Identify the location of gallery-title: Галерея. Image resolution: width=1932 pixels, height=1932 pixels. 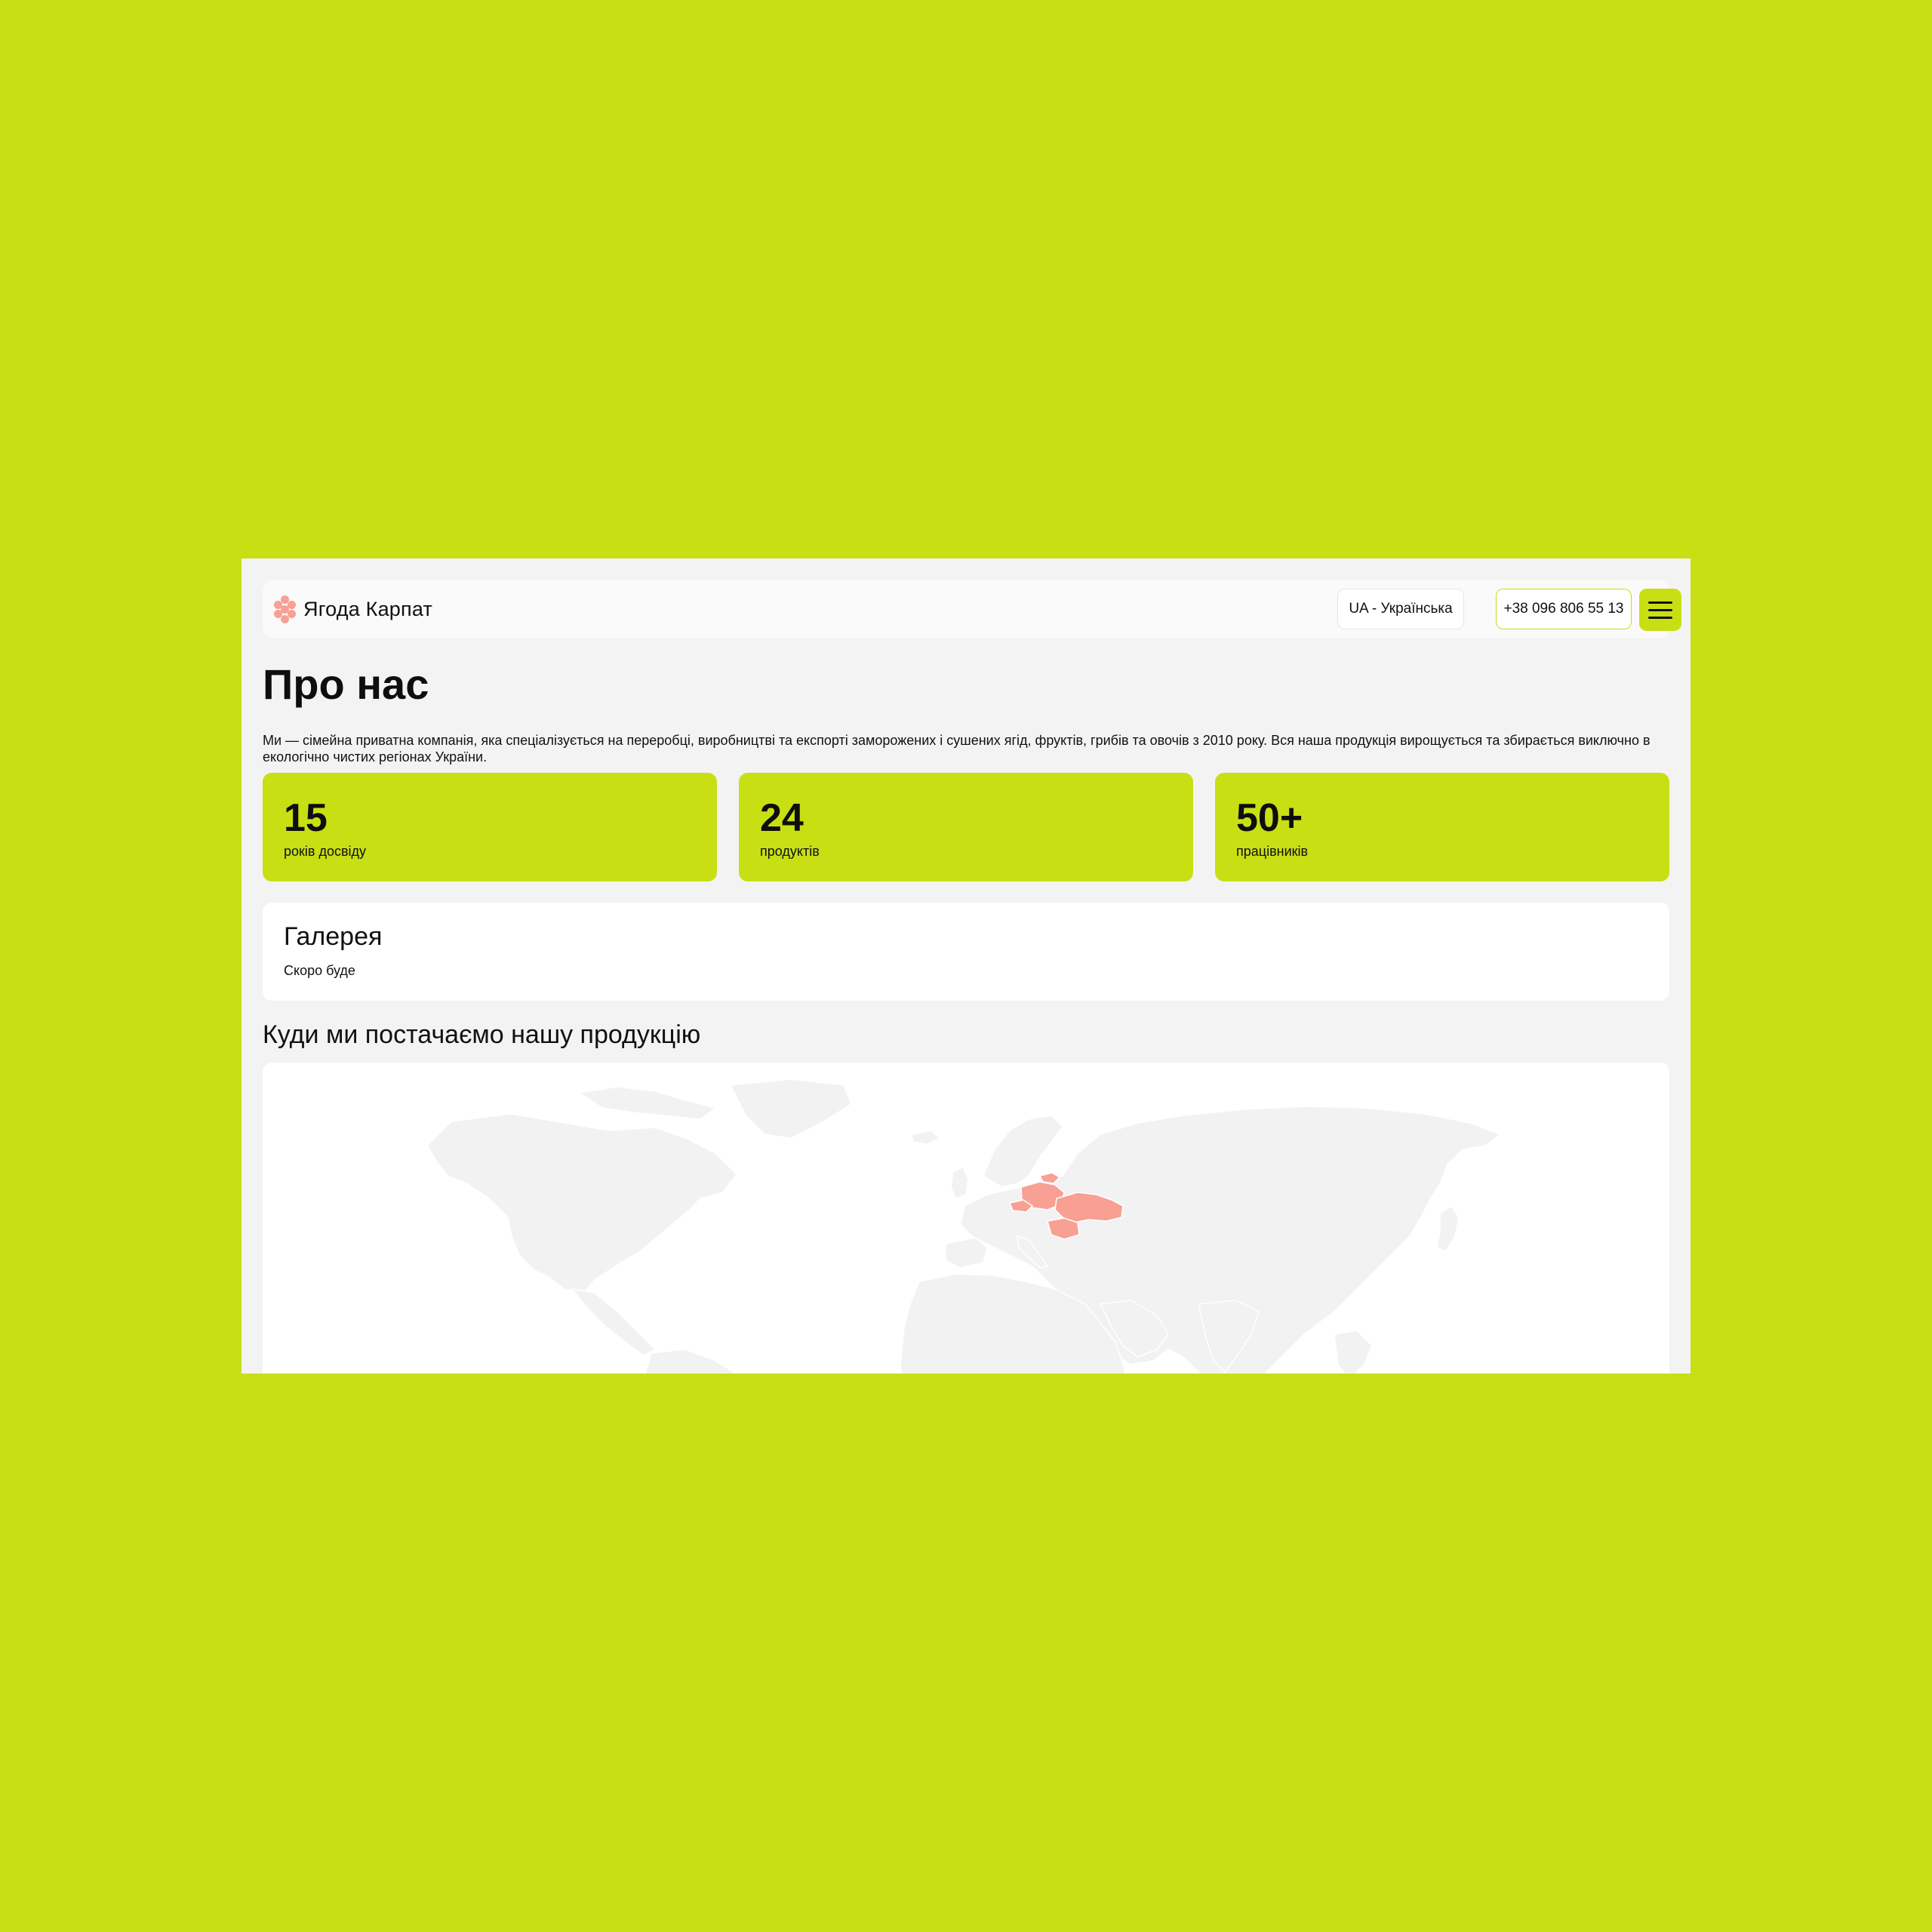
(333, 936).